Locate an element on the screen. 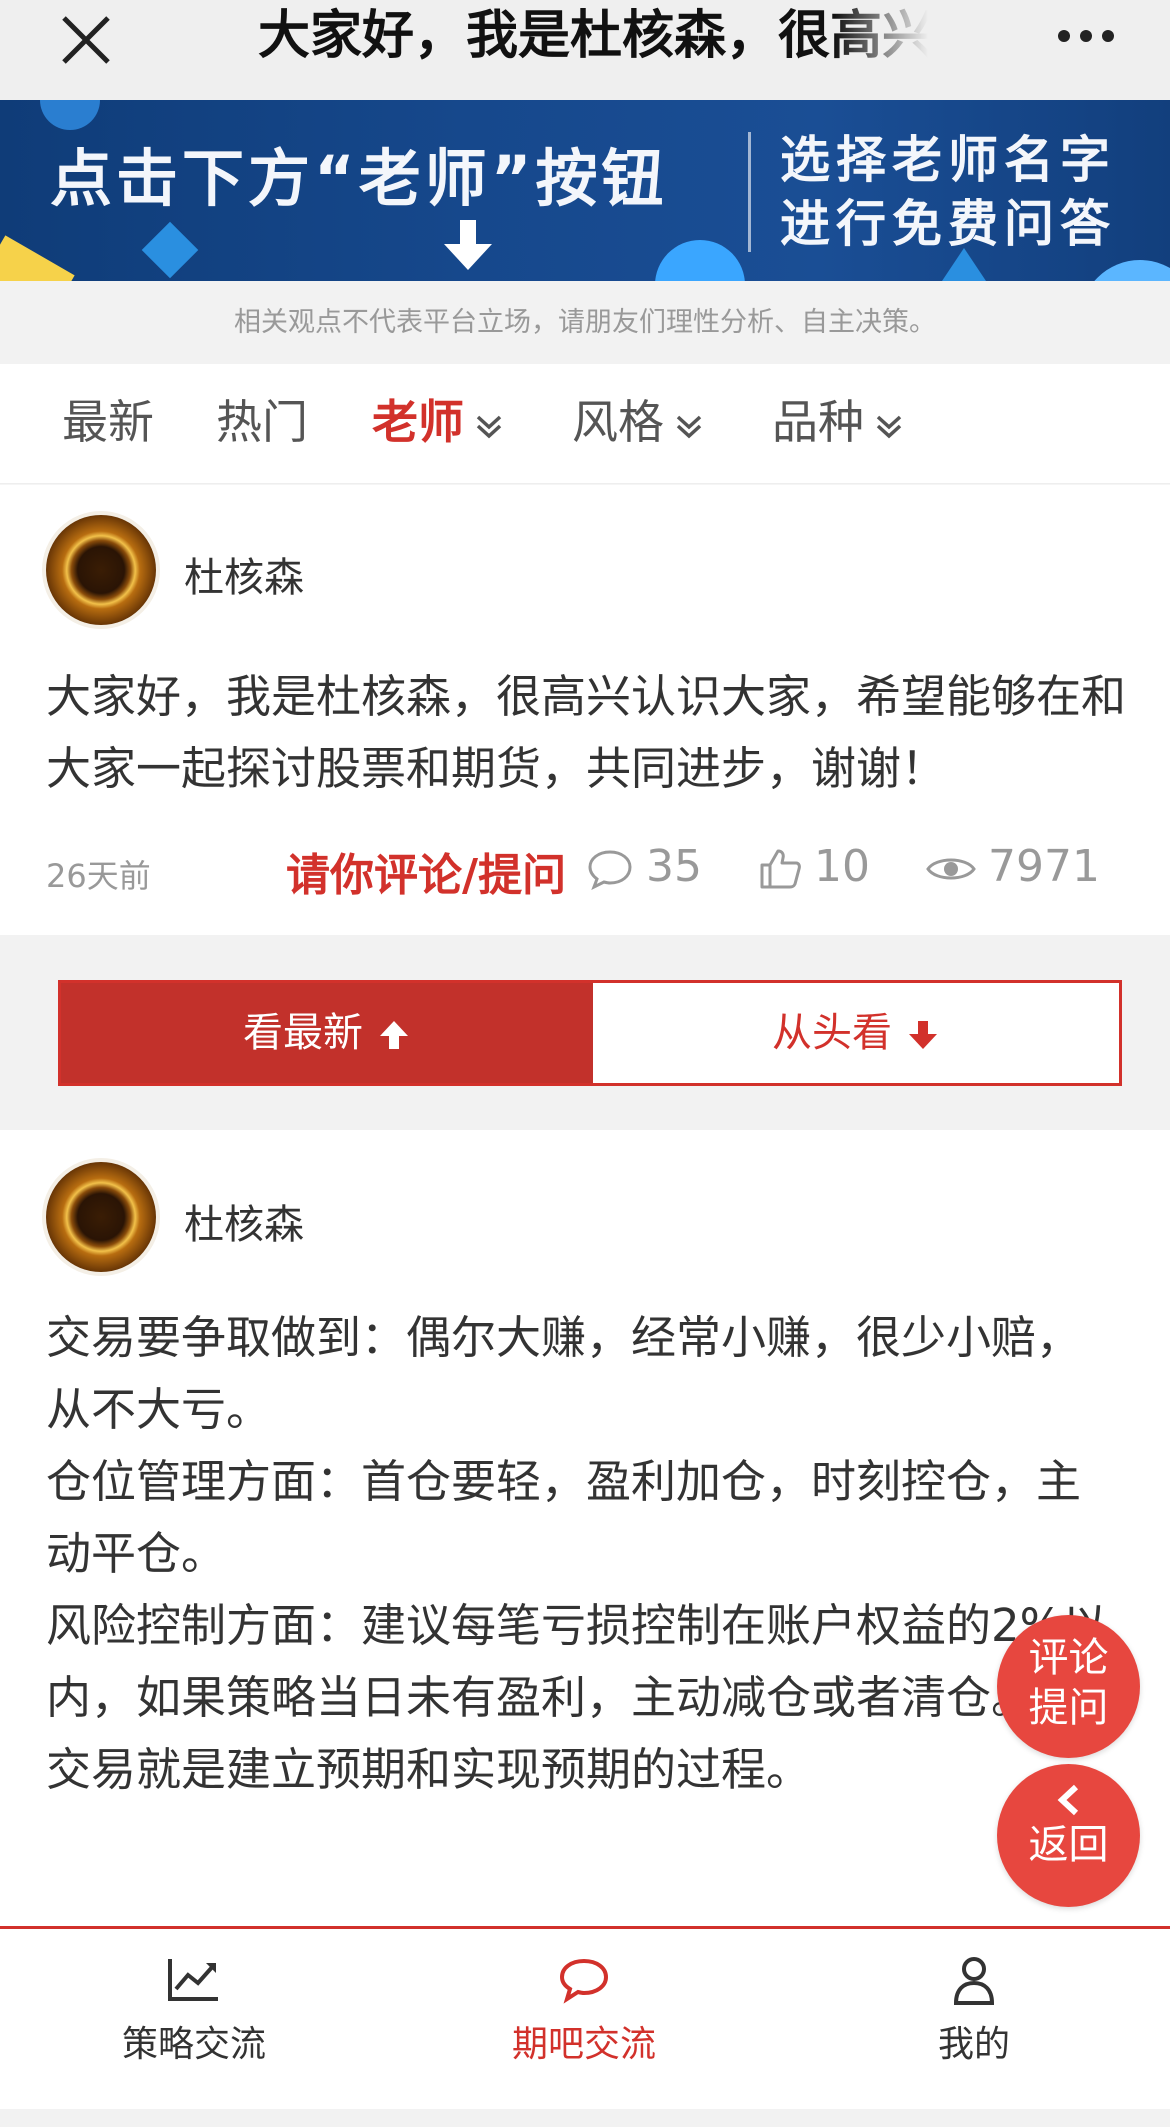 The height and width of the screenshot is (2127, 1170). tab-style: 风格 is located at coordinates (638, 422).